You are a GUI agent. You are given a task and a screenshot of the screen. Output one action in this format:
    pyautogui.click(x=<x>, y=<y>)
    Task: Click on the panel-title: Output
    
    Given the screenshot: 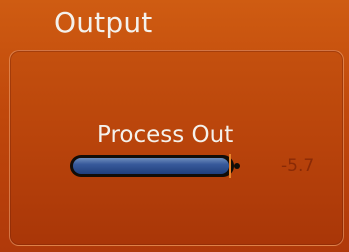 What is the action you would take?
    pyautogui.click(x=103, y=22)
    